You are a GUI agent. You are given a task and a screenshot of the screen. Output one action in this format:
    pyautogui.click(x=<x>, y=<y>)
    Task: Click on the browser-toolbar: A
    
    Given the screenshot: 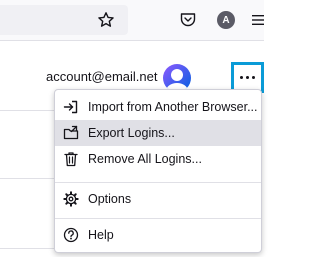 What is the action you would take?
    pyautogui.click(x=132, y=20)
    